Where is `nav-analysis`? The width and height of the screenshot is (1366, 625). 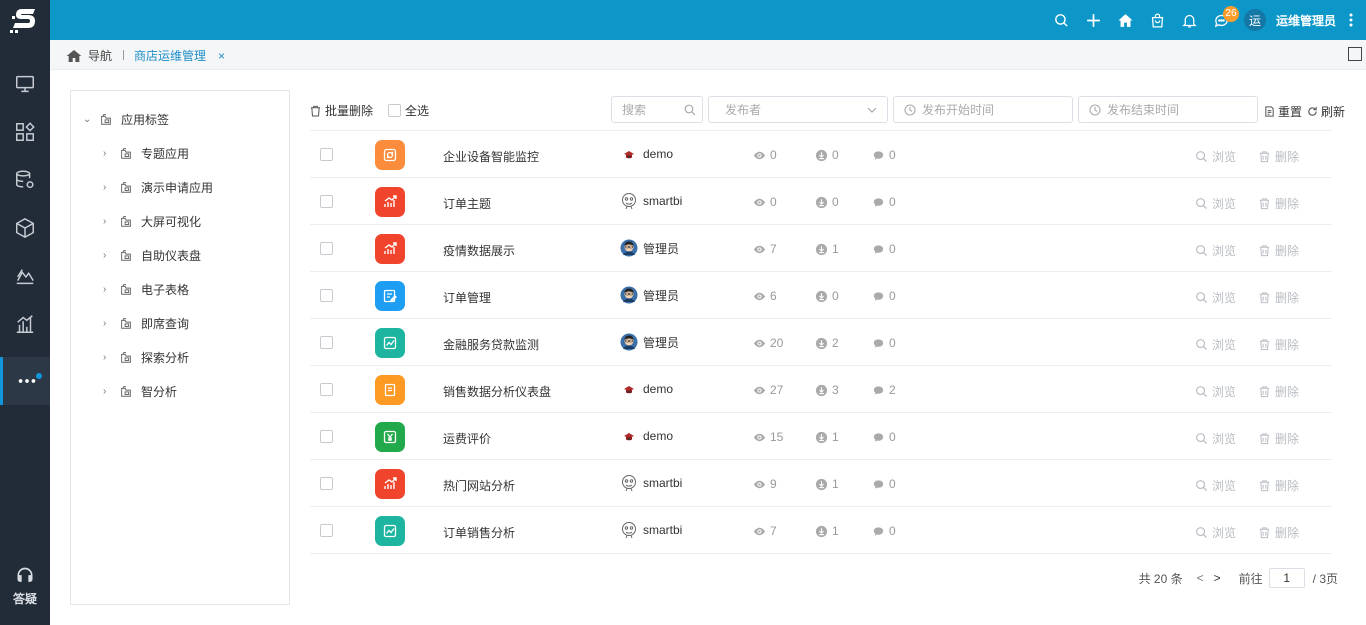 nav-analysis is located at coordinates (25, 276).